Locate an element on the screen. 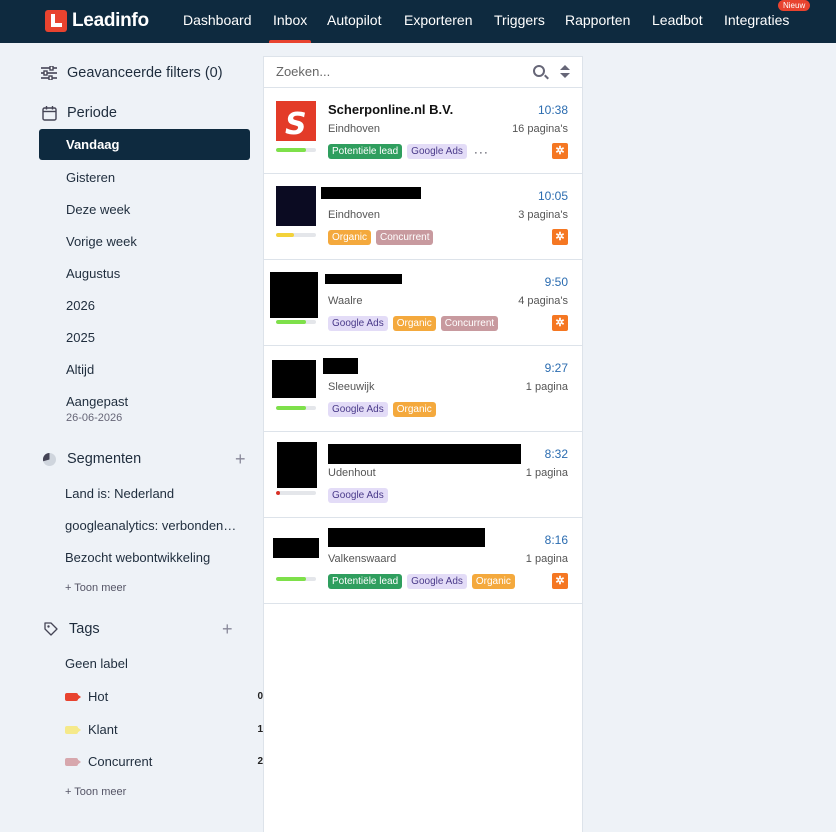 This screenshot has width=836, height=832. period-title: Periode is located at coordinates (92, 113).